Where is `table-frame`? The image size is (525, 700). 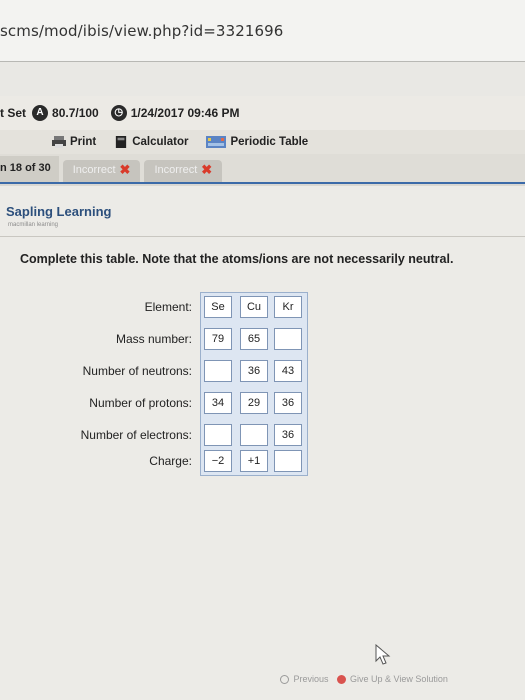 table-frame is located at coordinates (254, 384).